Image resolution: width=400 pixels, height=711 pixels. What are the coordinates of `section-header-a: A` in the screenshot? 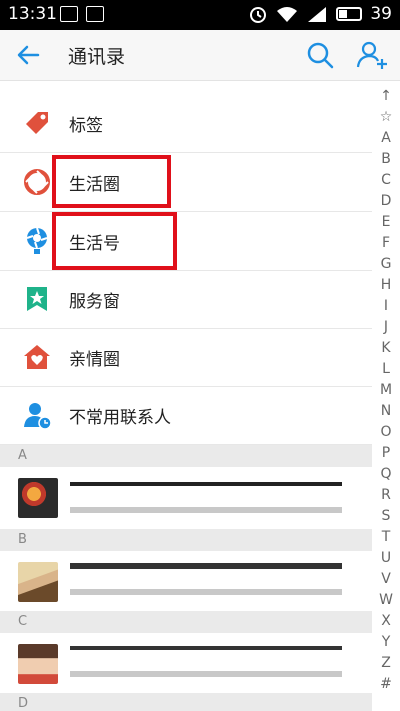 It's located at (186, 456).